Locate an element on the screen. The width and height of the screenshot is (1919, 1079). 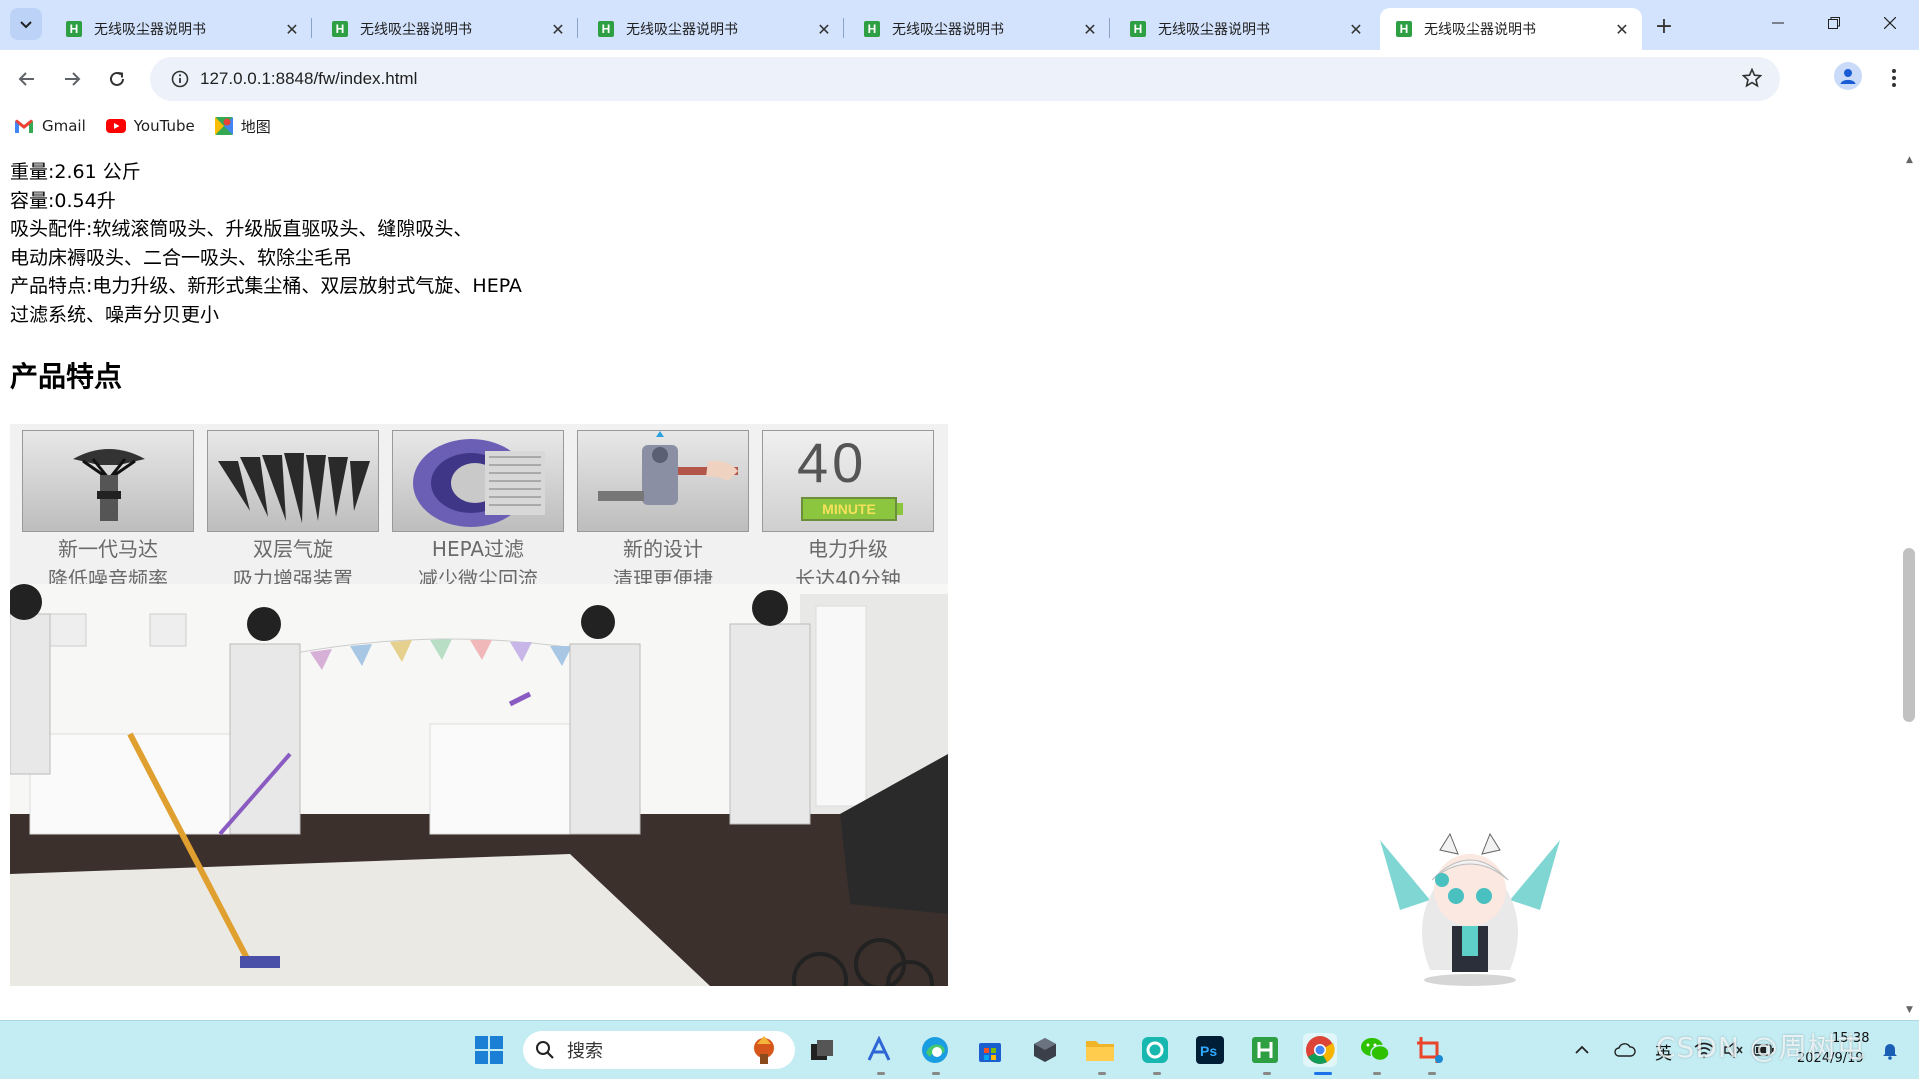
arrow-right-icon is located at coordinates (73, 79).